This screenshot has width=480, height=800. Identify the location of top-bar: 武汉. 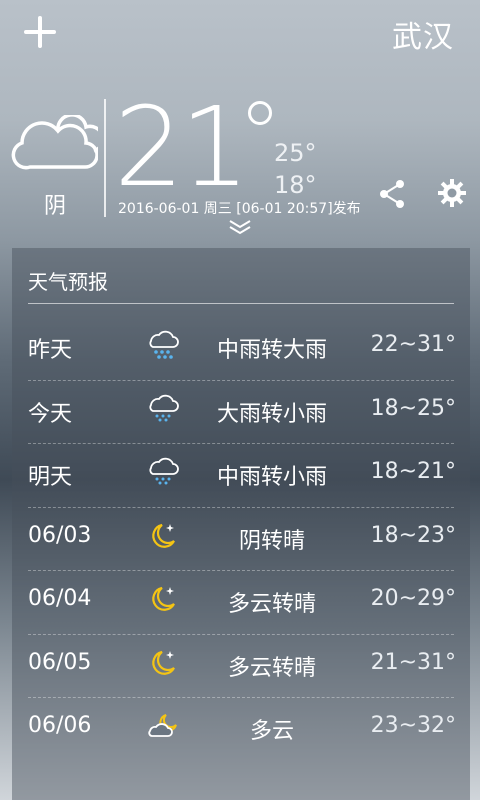
(240, 35).